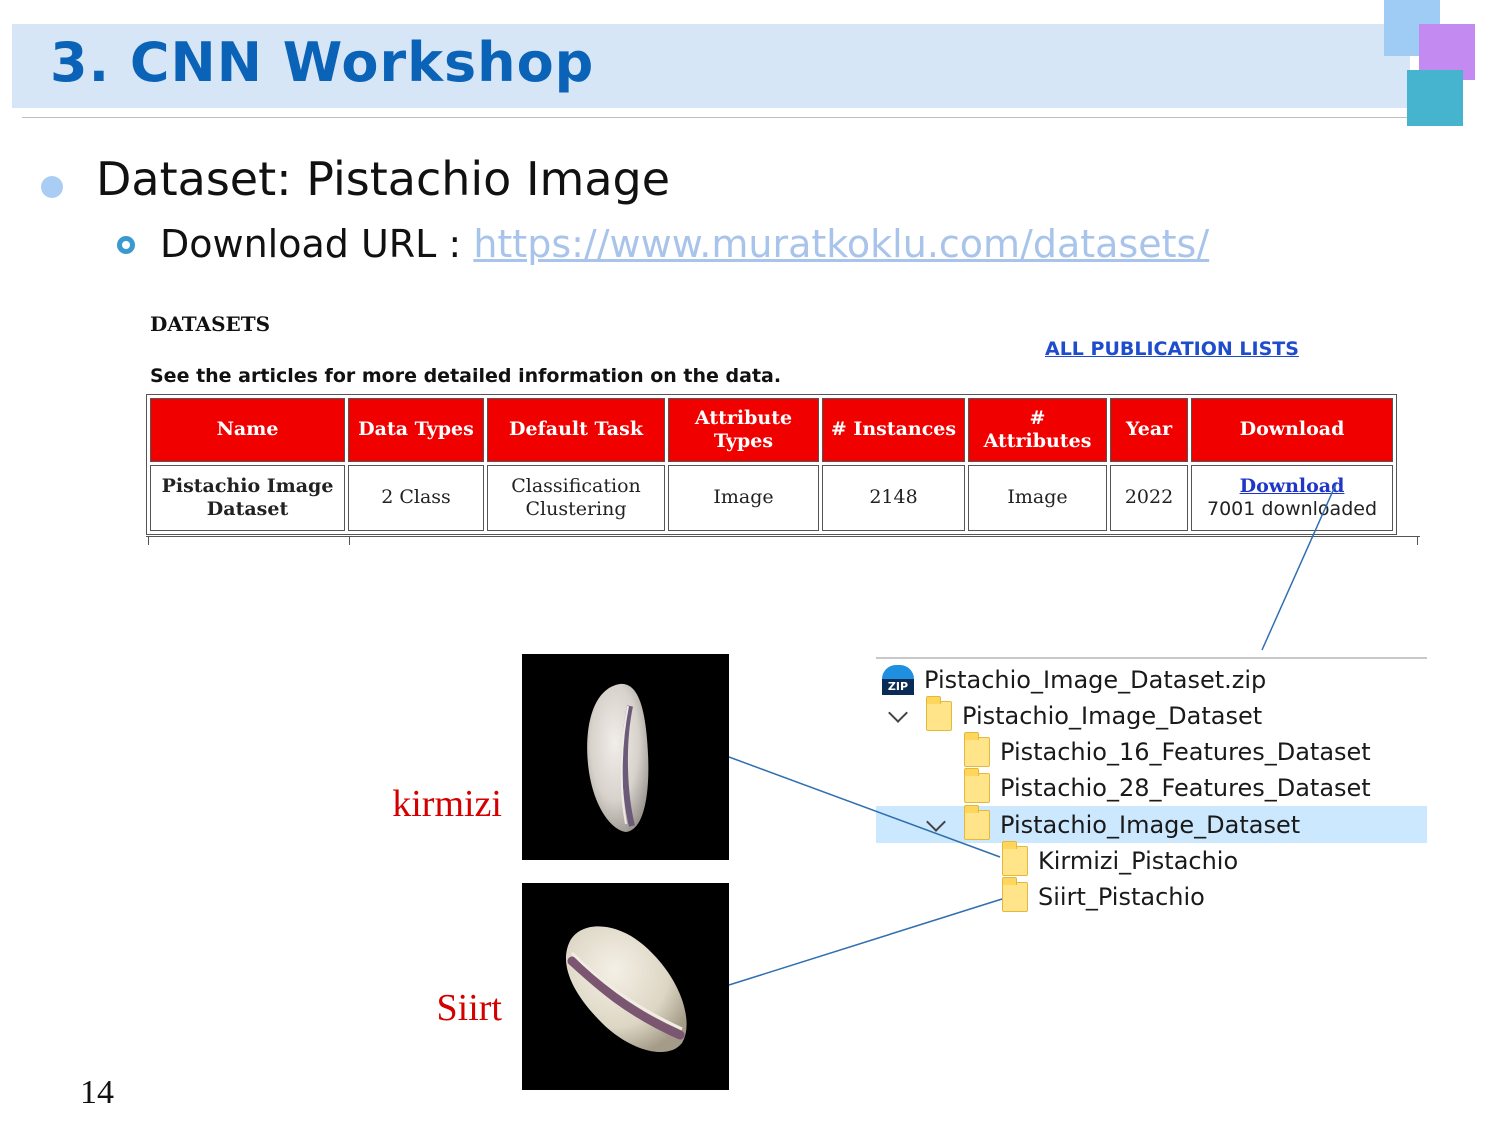  I want to click on datasets-heading: DATASETS, so click(210, 324).